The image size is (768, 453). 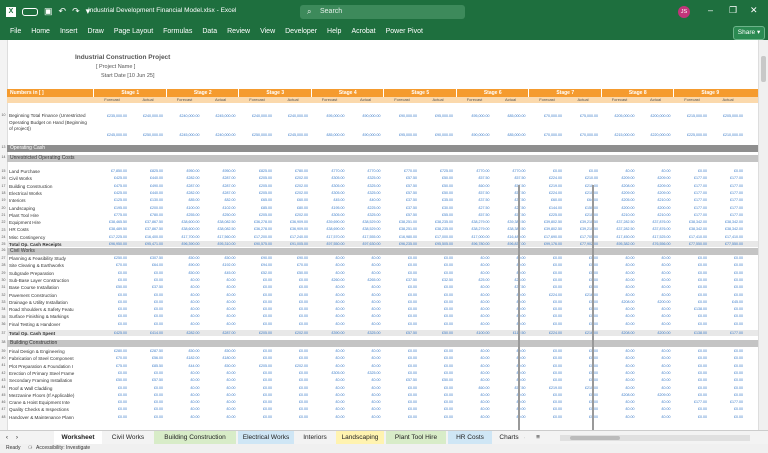 I want to click on cell-value: £38,529.00, so click(x=364, y=229).